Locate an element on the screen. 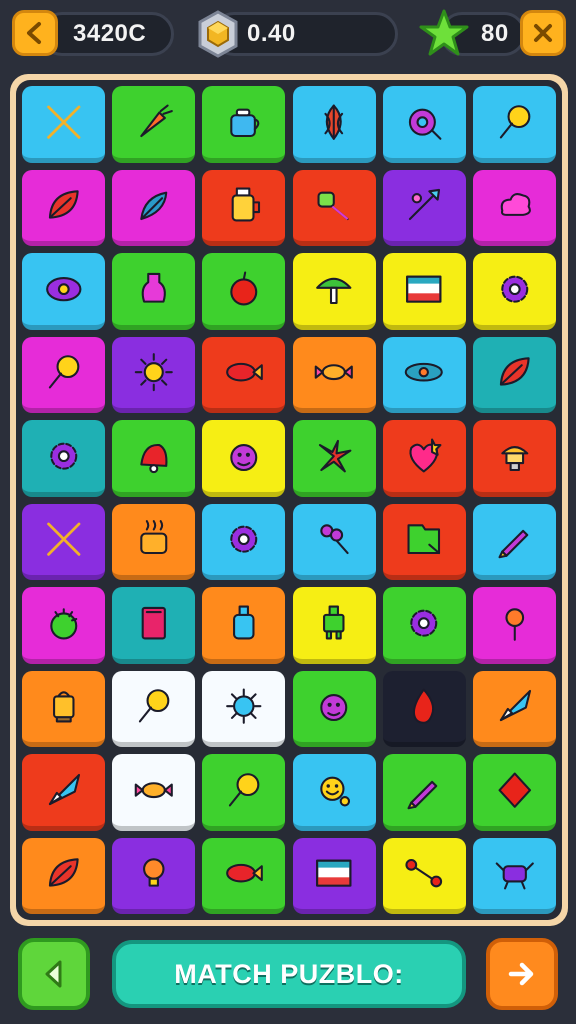  shell-icon is located at coordinates (334, 122).